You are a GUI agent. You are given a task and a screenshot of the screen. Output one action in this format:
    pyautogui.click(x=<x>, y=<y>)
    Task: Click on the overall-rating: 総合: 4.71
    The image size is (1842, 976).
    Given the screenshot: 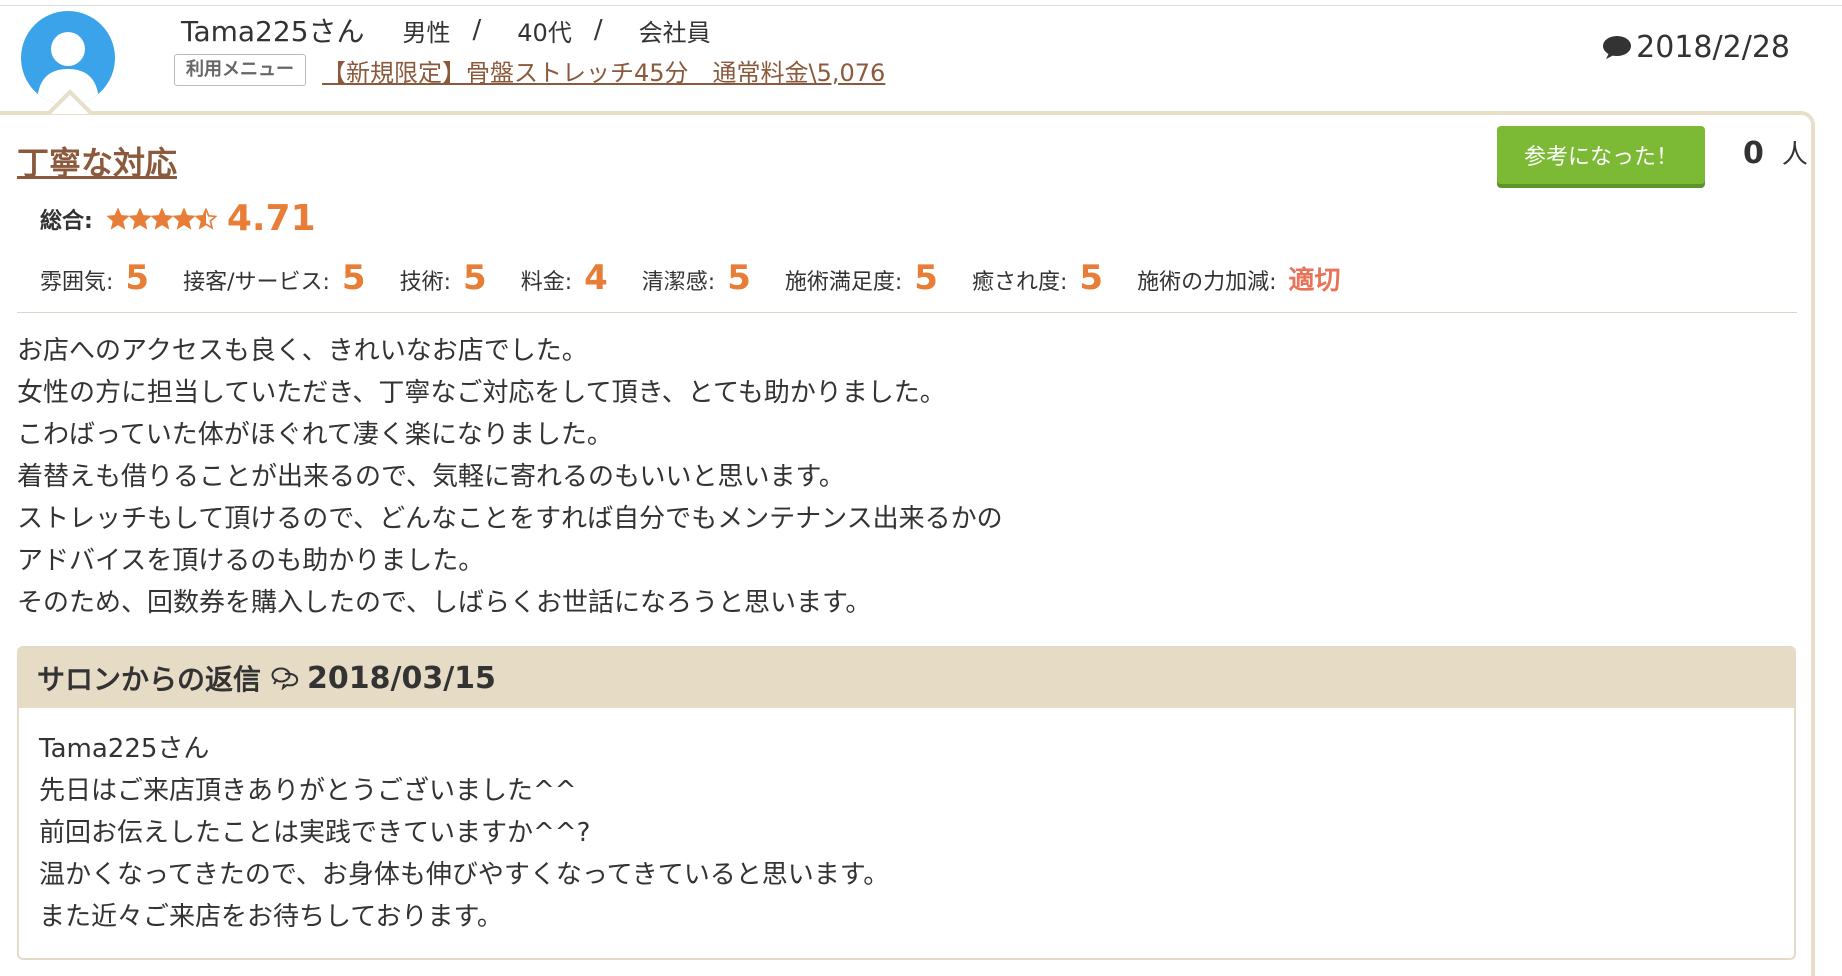 What is the action you would take?
    pyautogui.click(x=178, y=218)
    